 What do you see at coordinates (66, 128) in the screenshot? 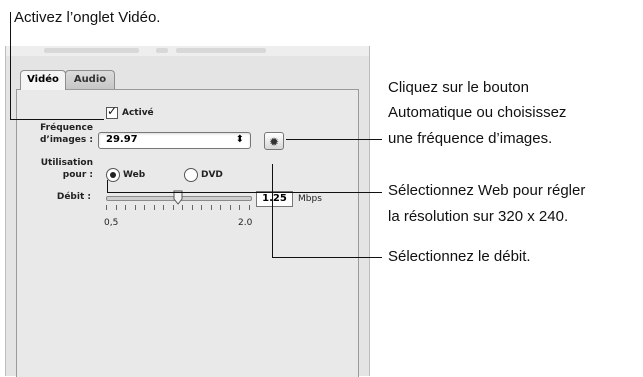
I see `framerate-label-line1: Fréquence` at bounding box center [66, 128].